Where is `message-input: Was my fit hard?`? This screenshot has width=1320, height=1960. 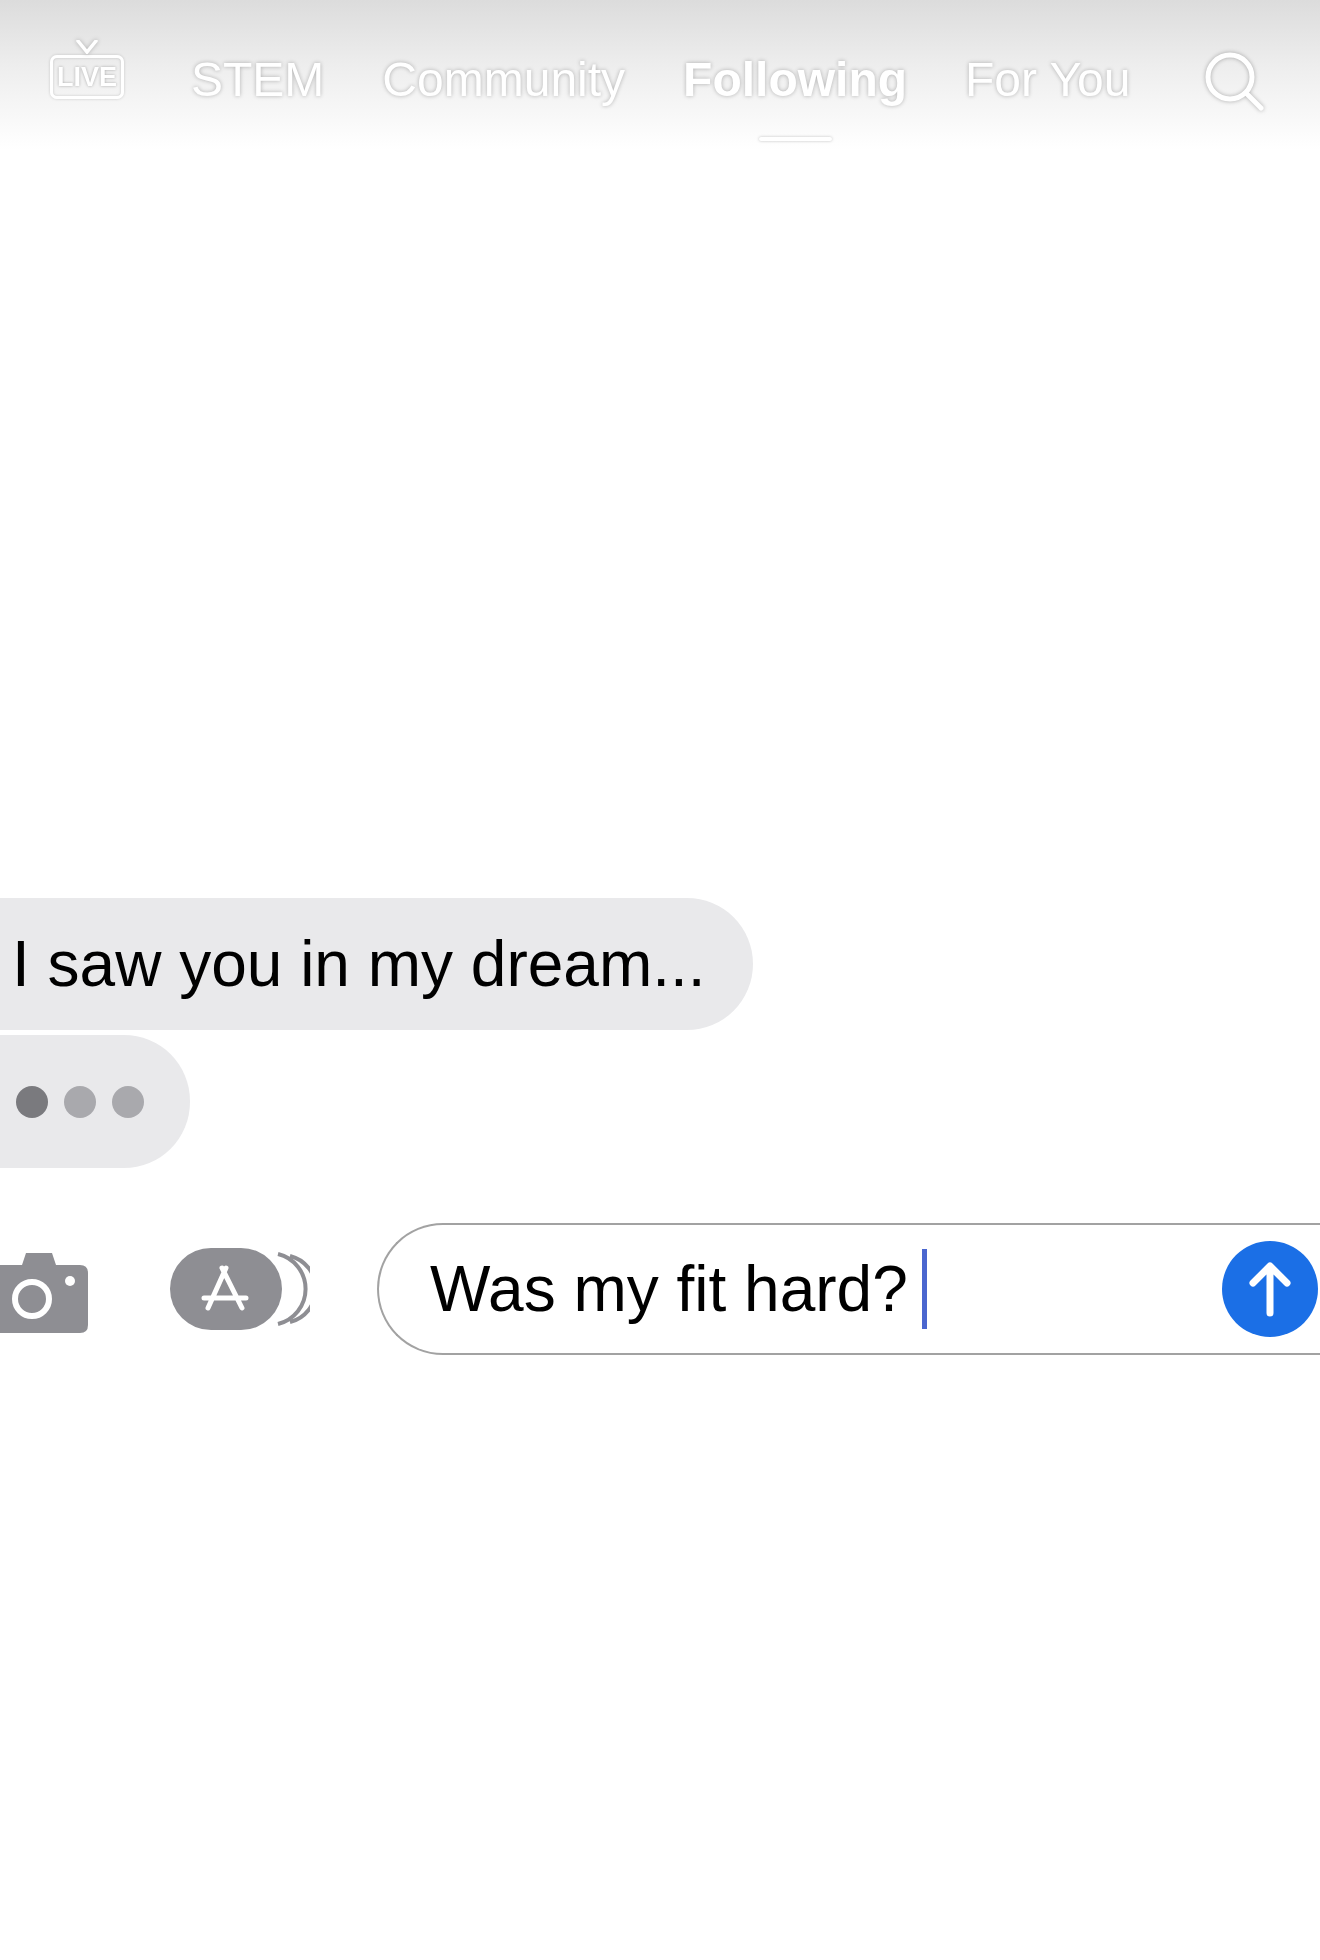
message-input: Was my fit hard? is located at coordinates (848, 1289).